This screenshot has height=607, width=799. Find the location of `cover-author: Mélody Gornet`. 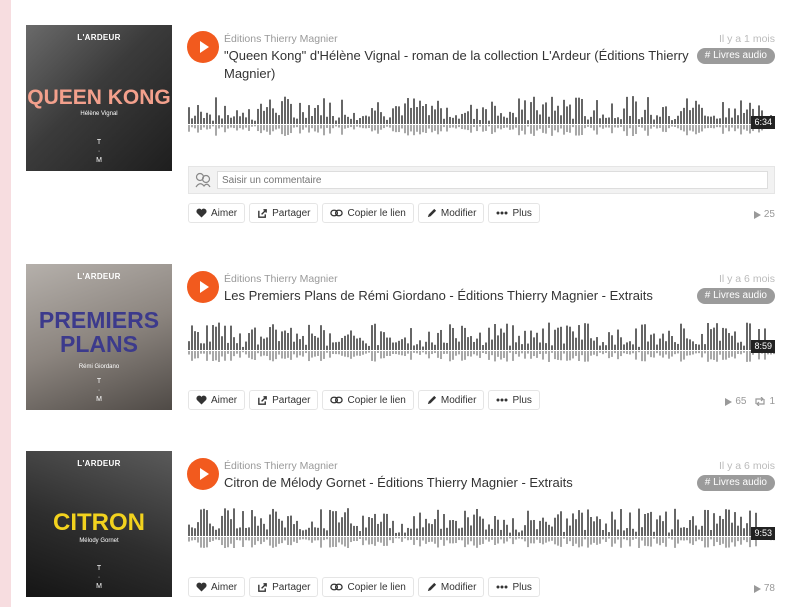

cover-author: Mélody Gornet is located at coordinates (99, 541).